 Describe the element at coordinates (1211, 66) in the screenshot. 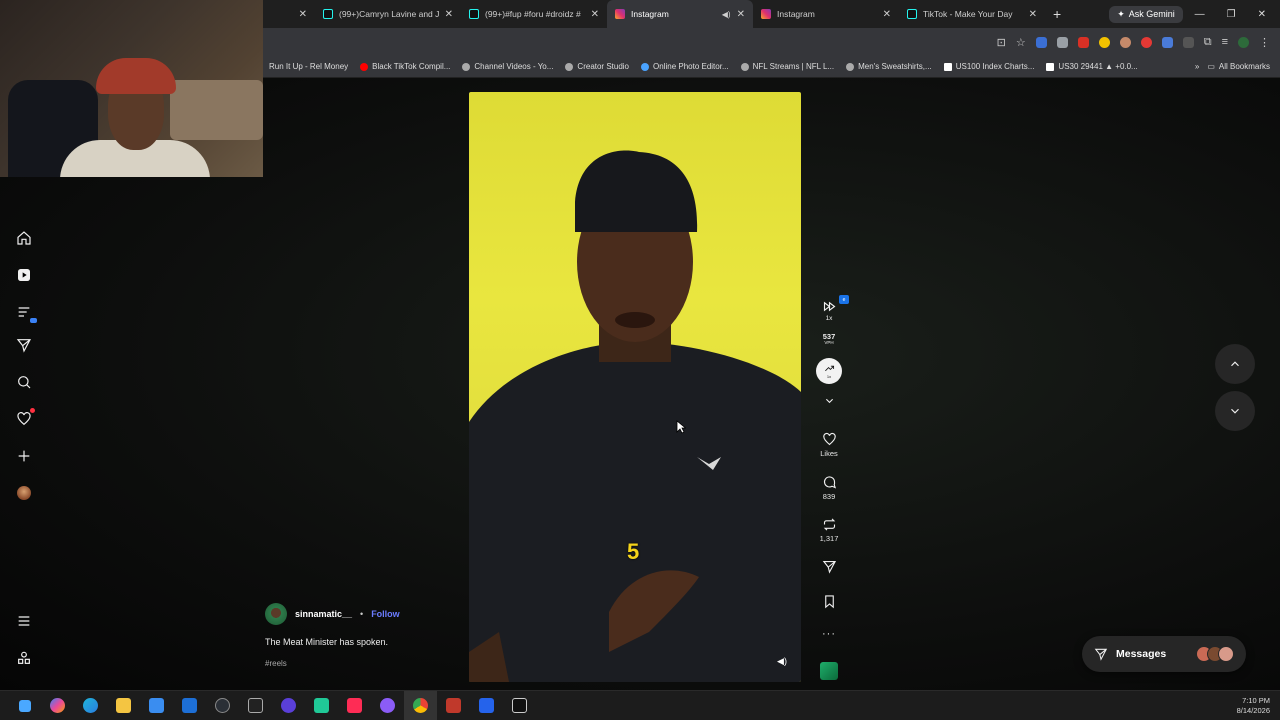

I see `folder-icon: ▭` at that location.